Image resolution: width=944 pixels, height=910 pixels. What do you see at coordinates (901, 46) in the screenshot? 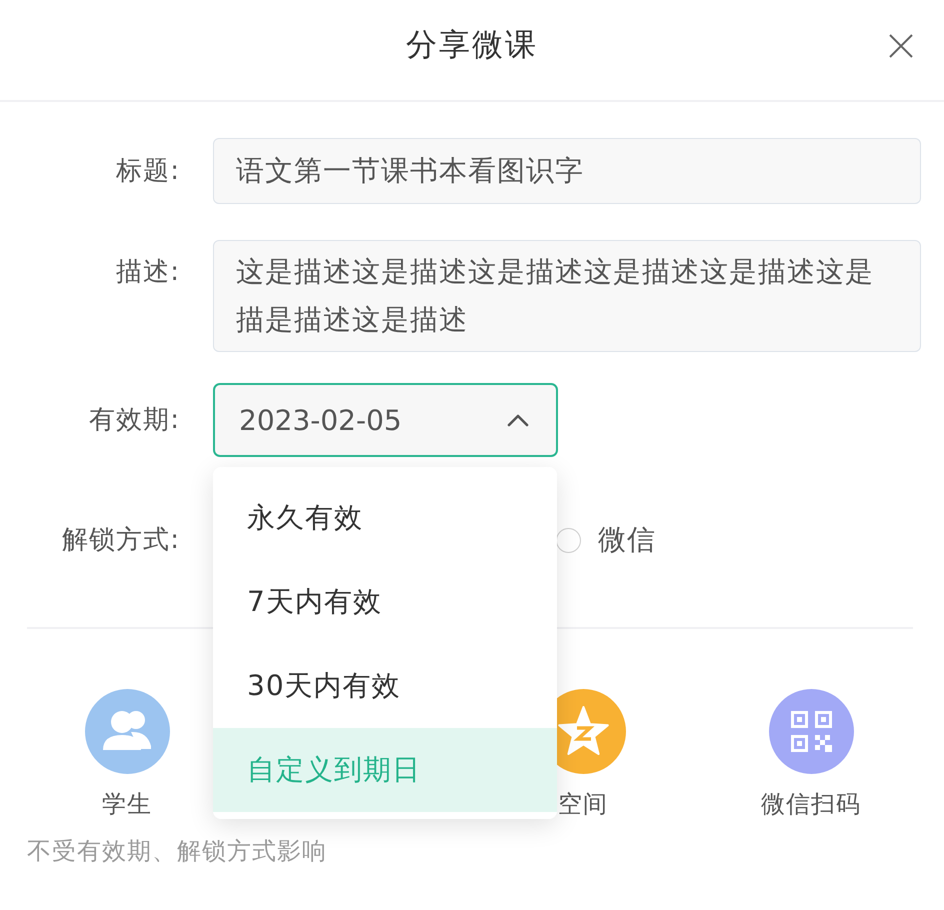
I see `close-icon` at bounding box center [901, 46].